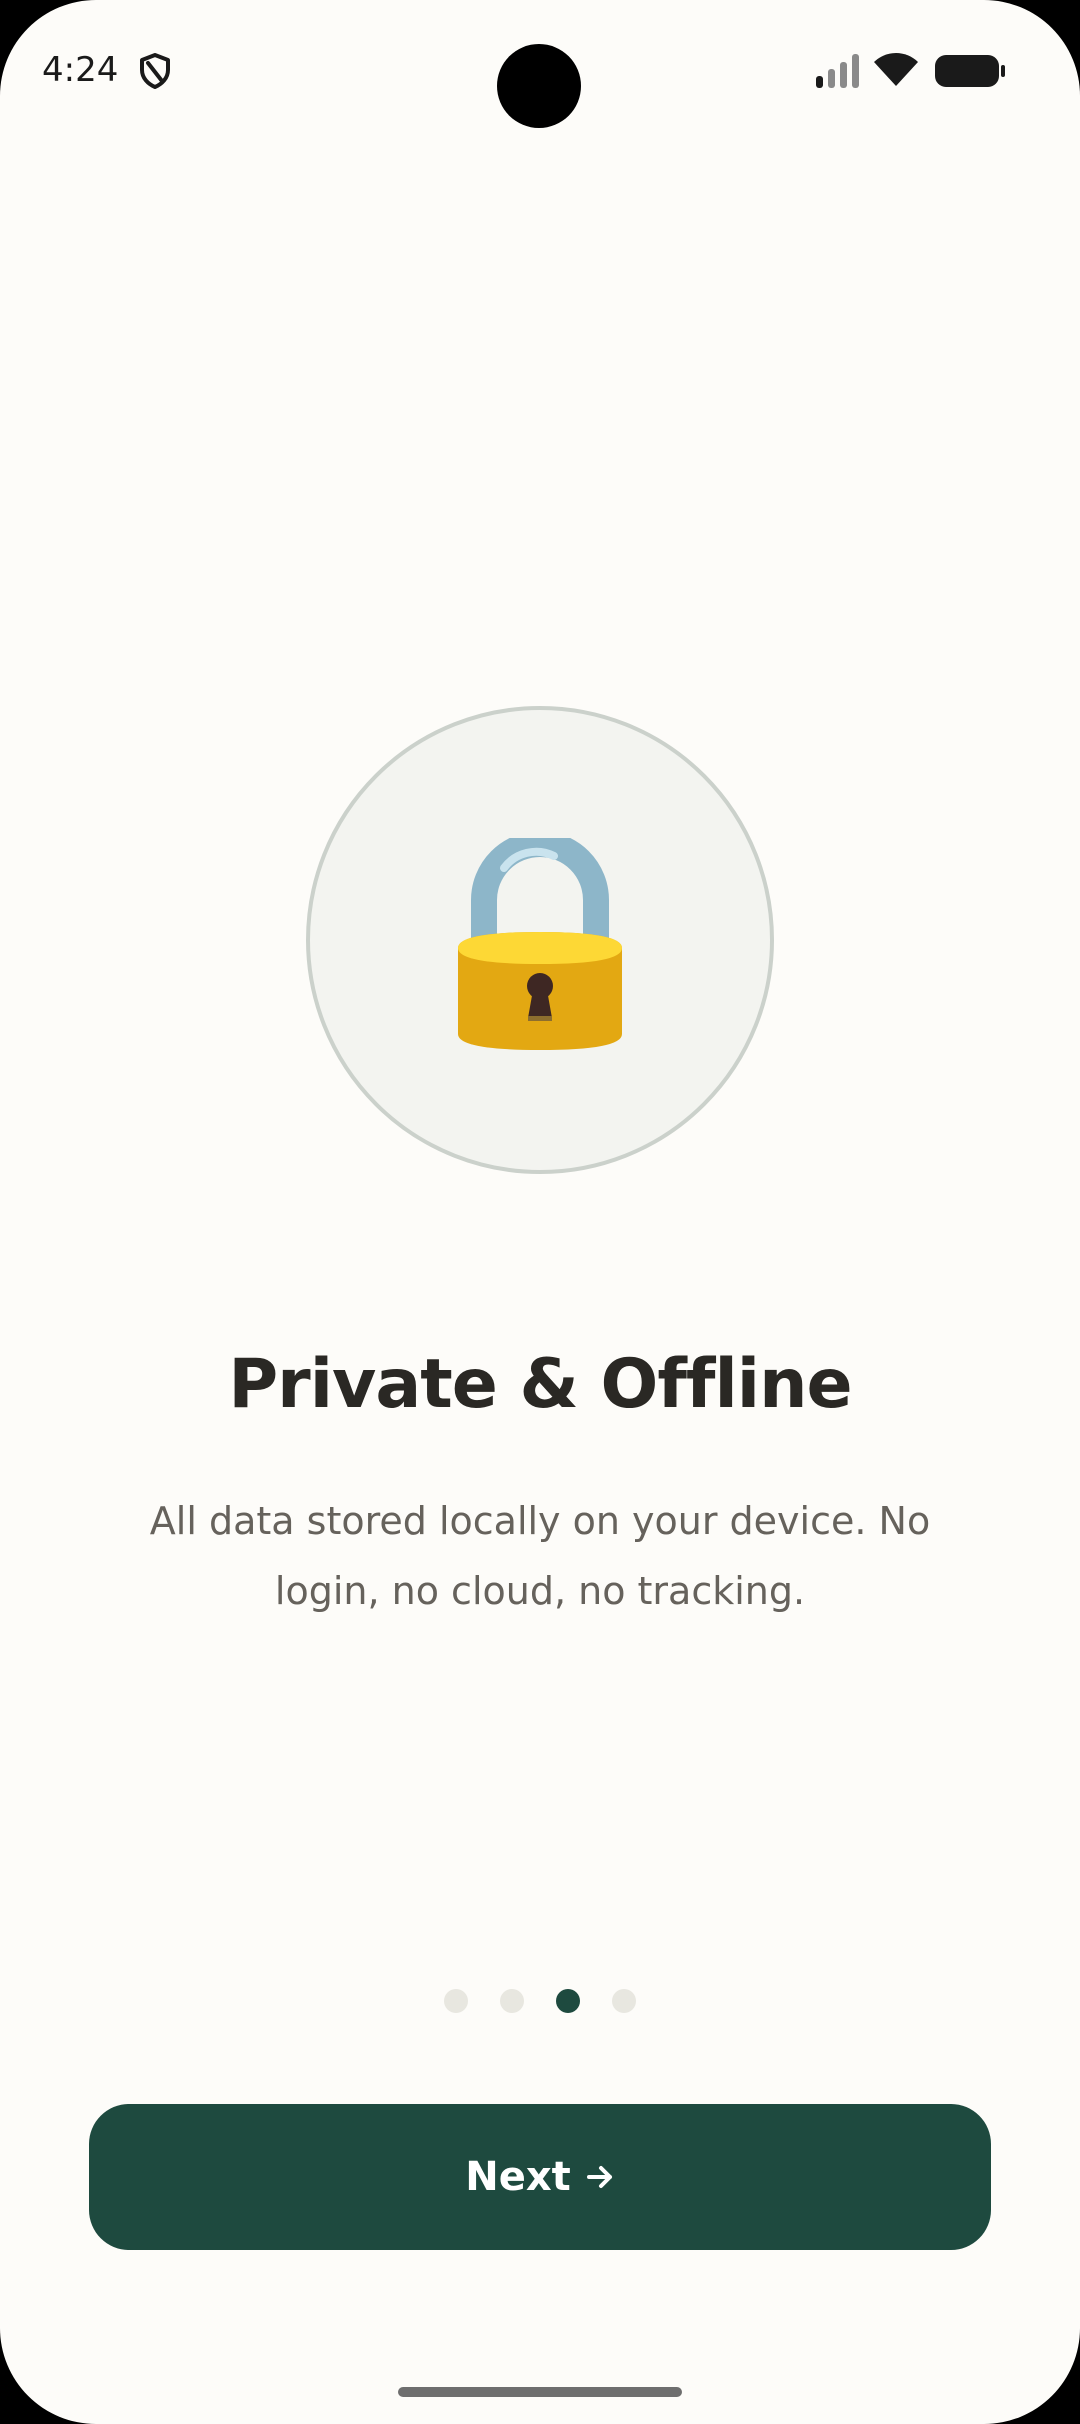 The image size is (1080, 2424). Describe the element at coordinates (155, 71) in the screenshot. I see `shield-icon` at that location.